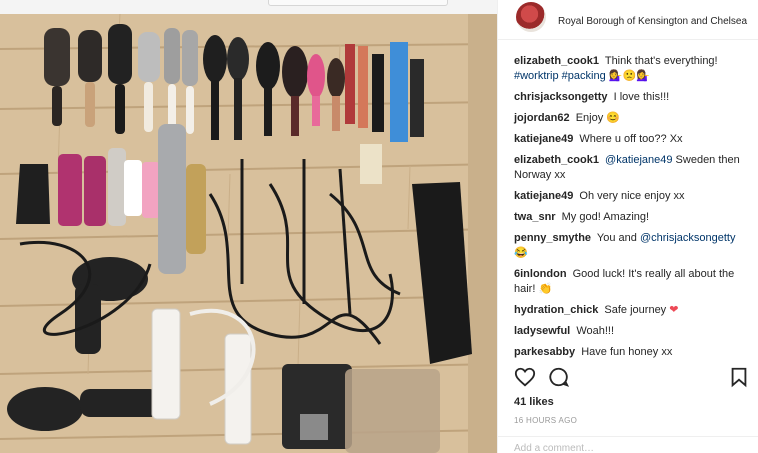  I want to click on mention-link: @chrisjacksongetty, so click(688, 238).